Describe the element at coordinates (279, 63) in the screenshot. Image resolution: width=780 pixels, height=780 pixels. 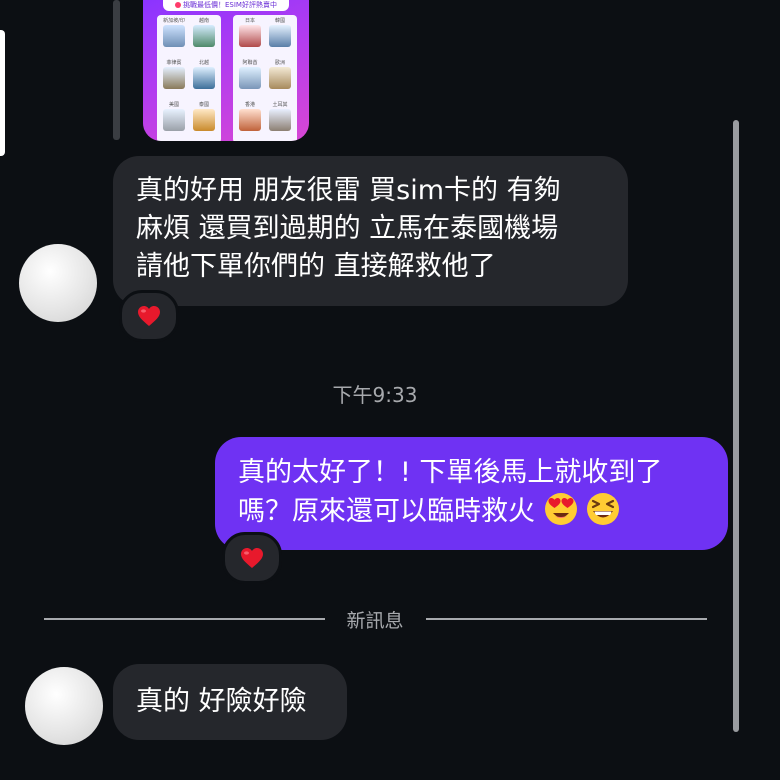
I see `destination-caption: 歐洲` at that location.